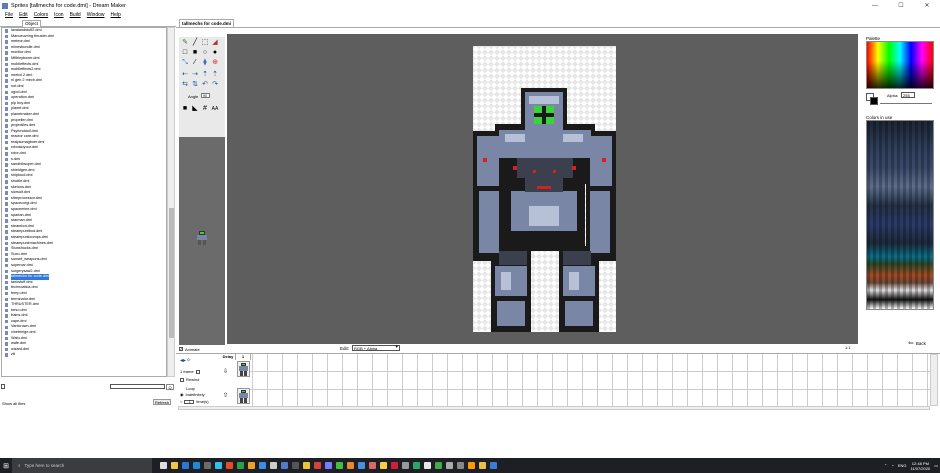  Describe the element at coordinates (58, 15) in the screenshot. I see `menu-icon: Icon` at that location.